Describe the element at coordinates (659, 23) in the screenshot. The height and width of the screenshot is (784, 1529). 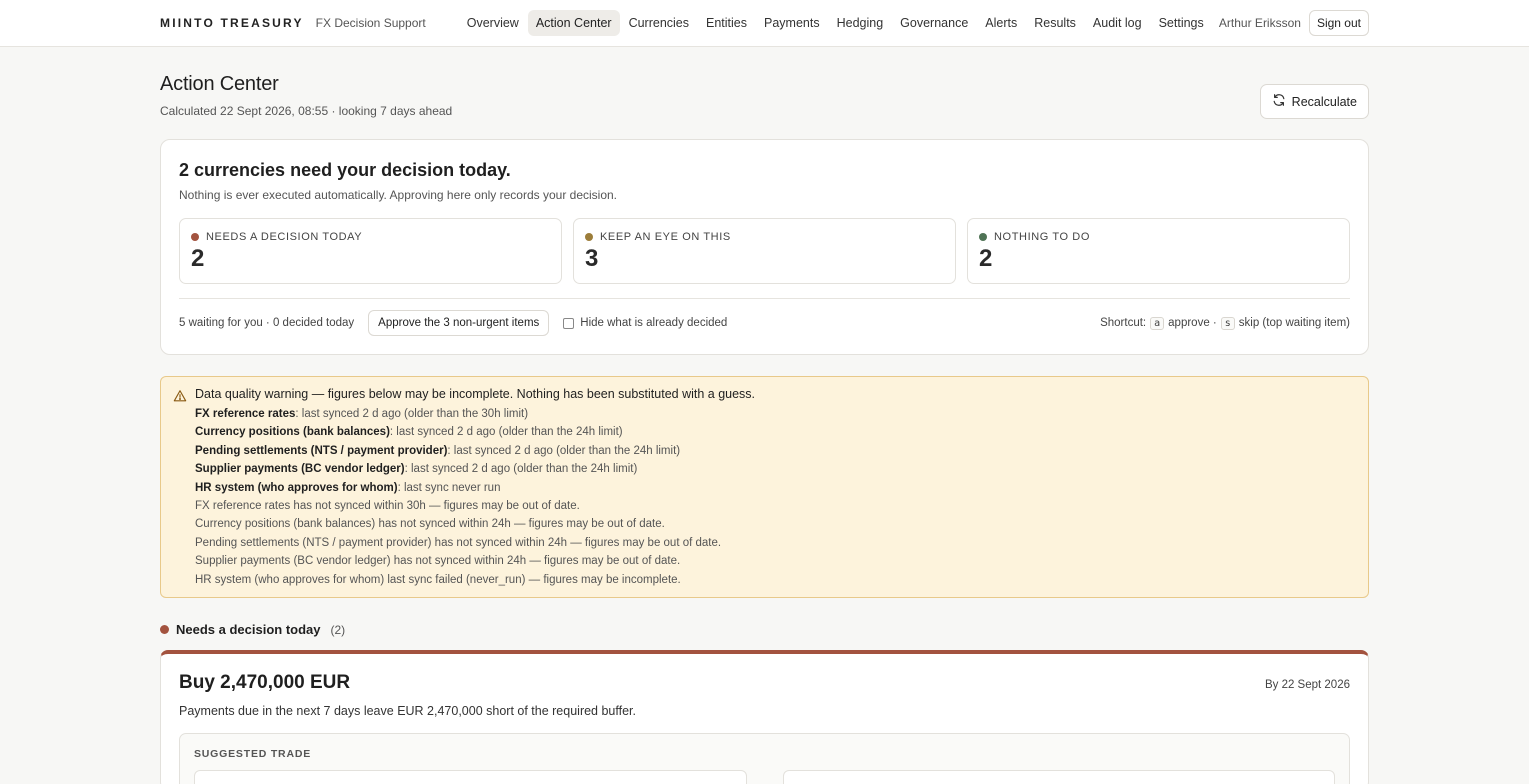
I see `nav-item-currencies: Currencies` at that location.